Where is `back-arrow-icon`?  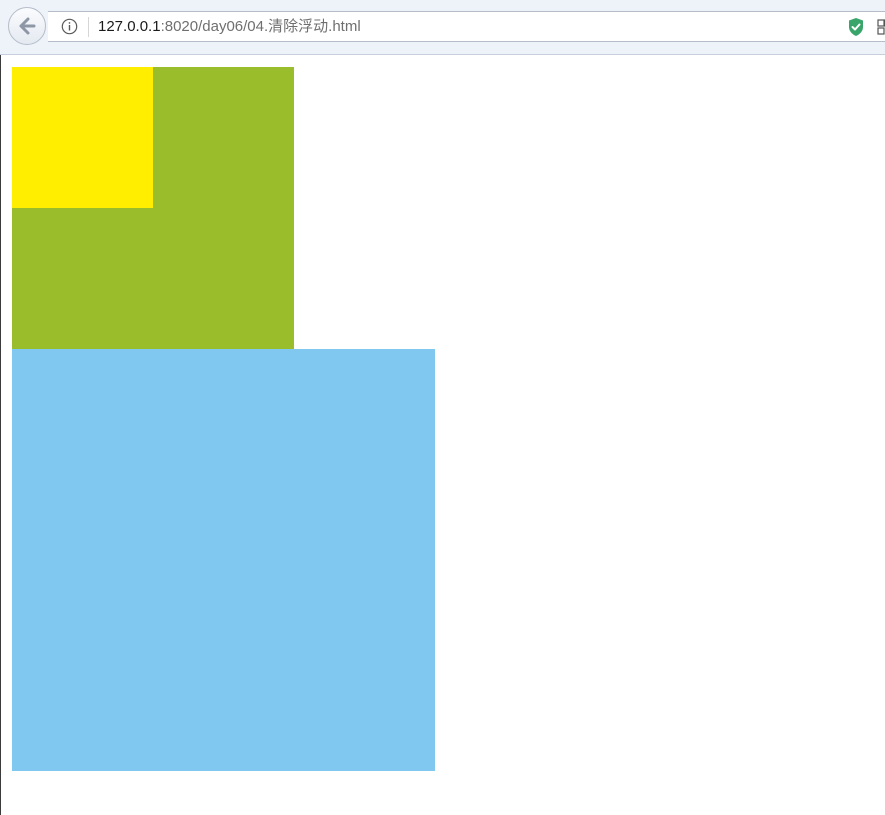 back-arrow-icon is located at coordinates (27, 26).